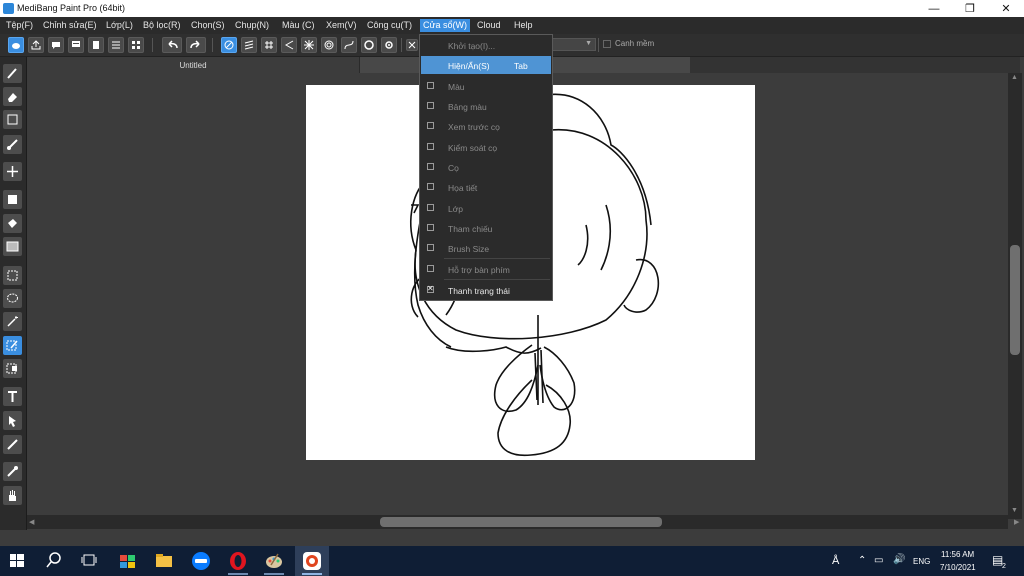 The width and height of the screenshot is (1024, 576). What do you see at coordinates (970, 8) in the screenshot?
I see `restore-button: ❐` at bounding box center [970, 8].